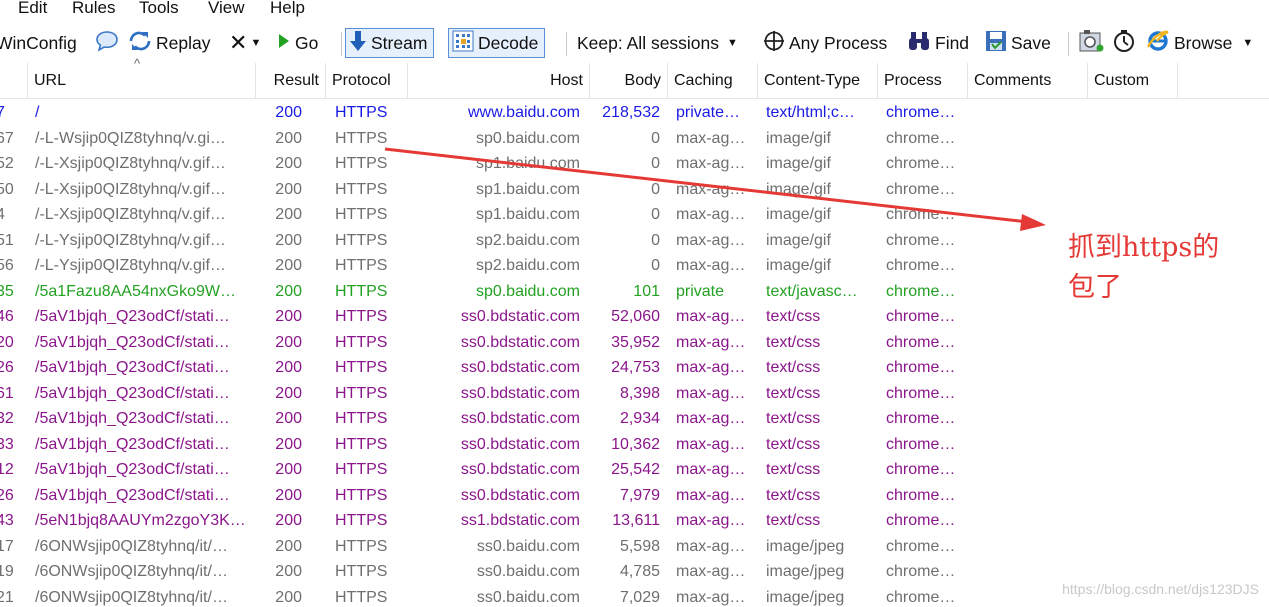  I want to click on body-cell: 8,398, so click(639, 393).